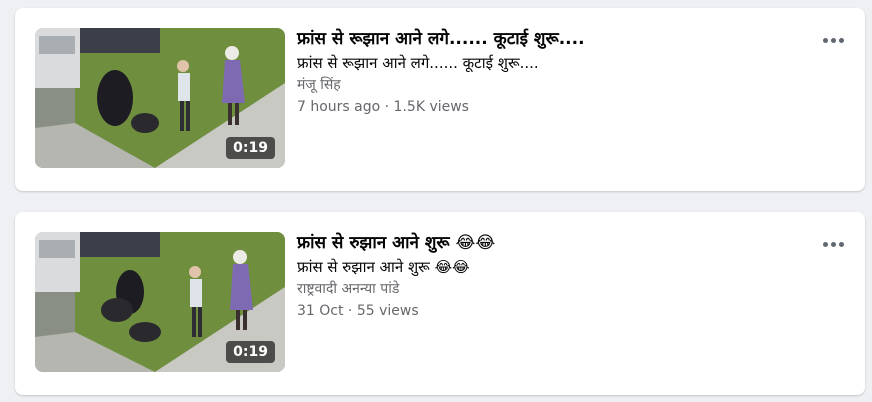 This screenshot has width=872, height=402. I want to click on video-meta: 31 Oct · 55 views, so click(358, 311).